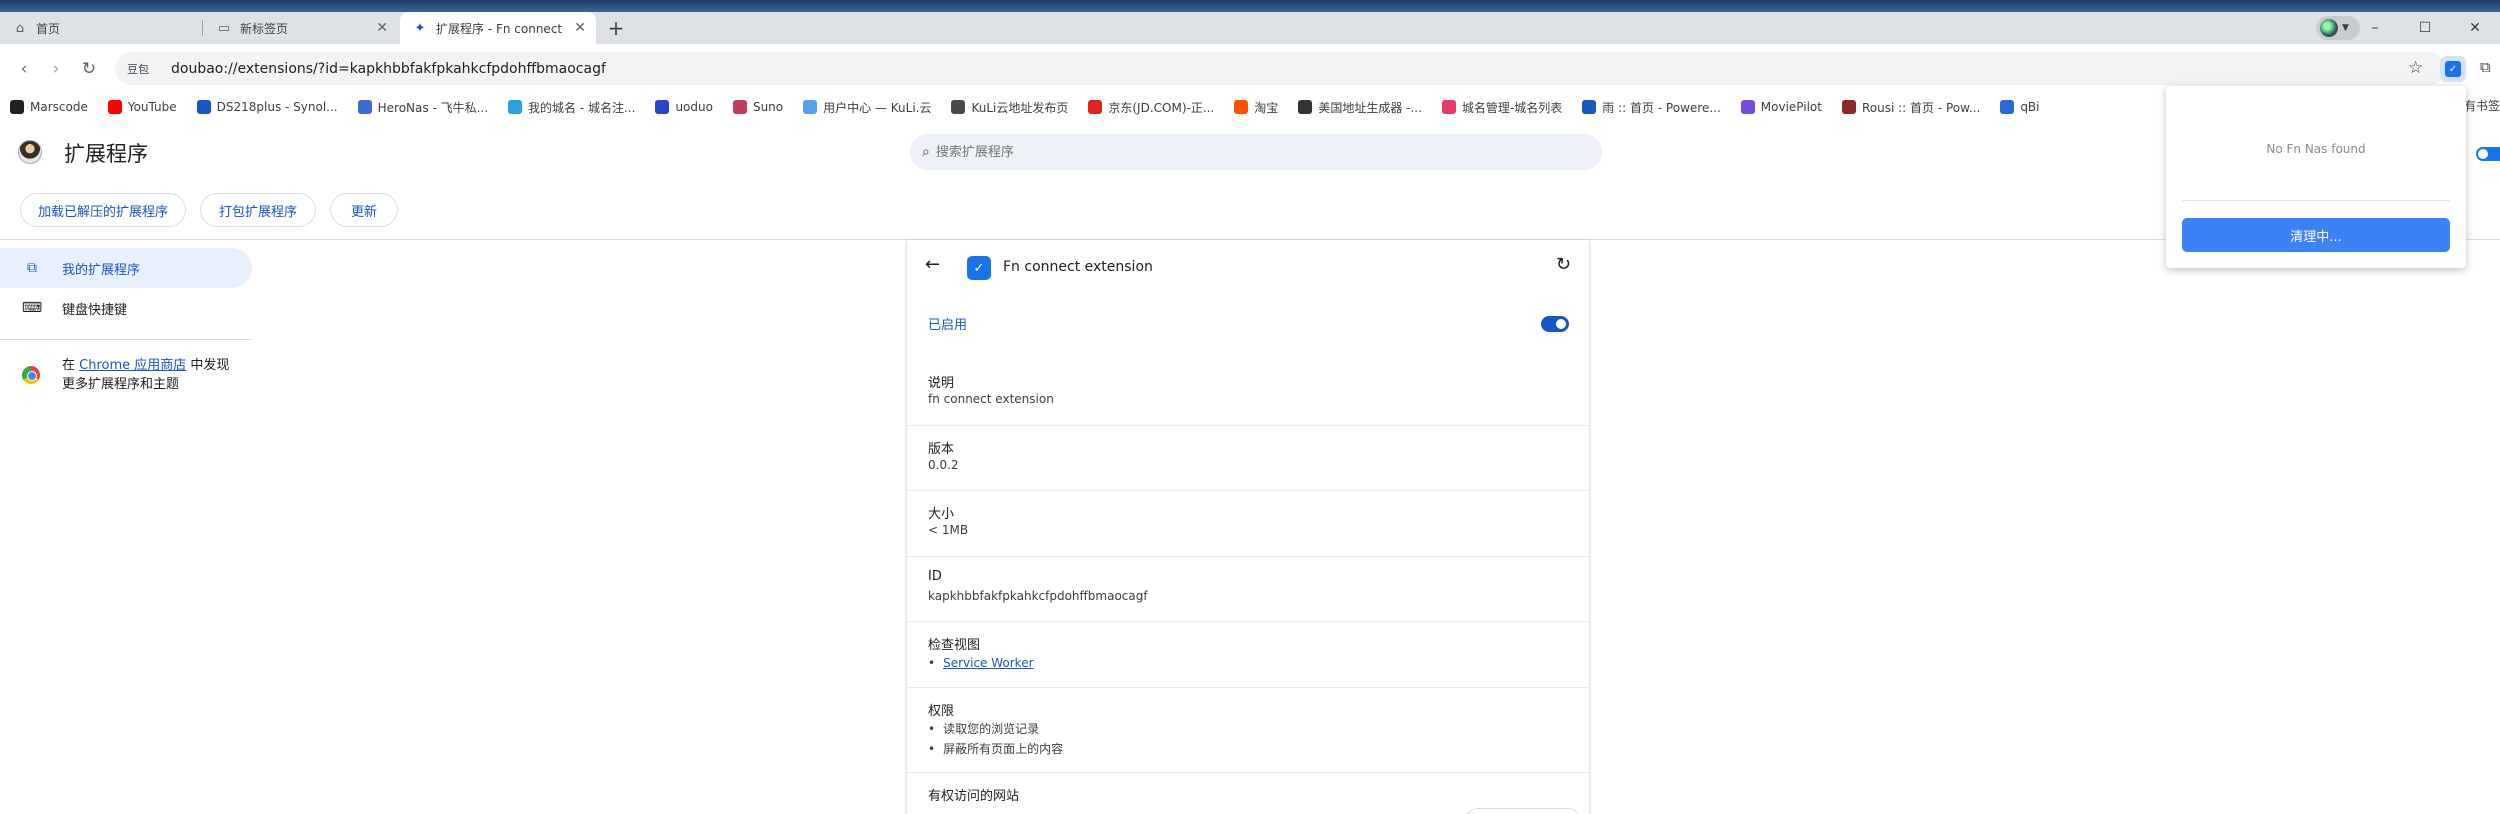 The width and height of the screenshot is (2500, 814). I want to click on keyboard-icon: ⌨, so click(32, 308).